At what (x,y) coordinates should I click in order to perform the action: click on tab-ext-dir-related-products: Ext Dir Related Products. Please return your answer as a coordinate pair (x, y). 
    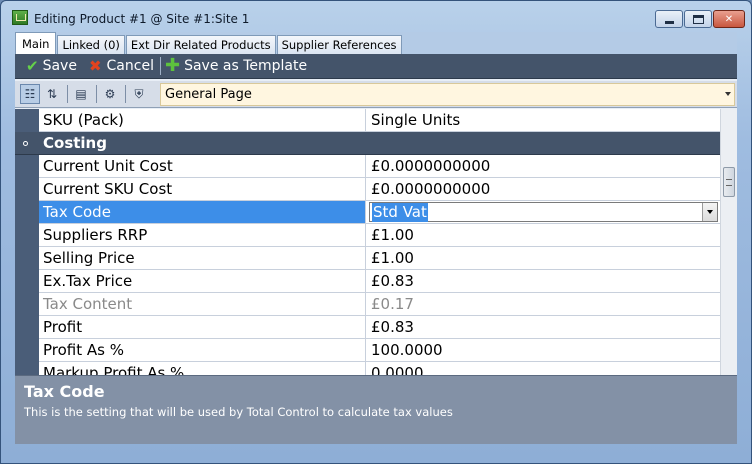
    Looking at the image, I should click on (200, 44).